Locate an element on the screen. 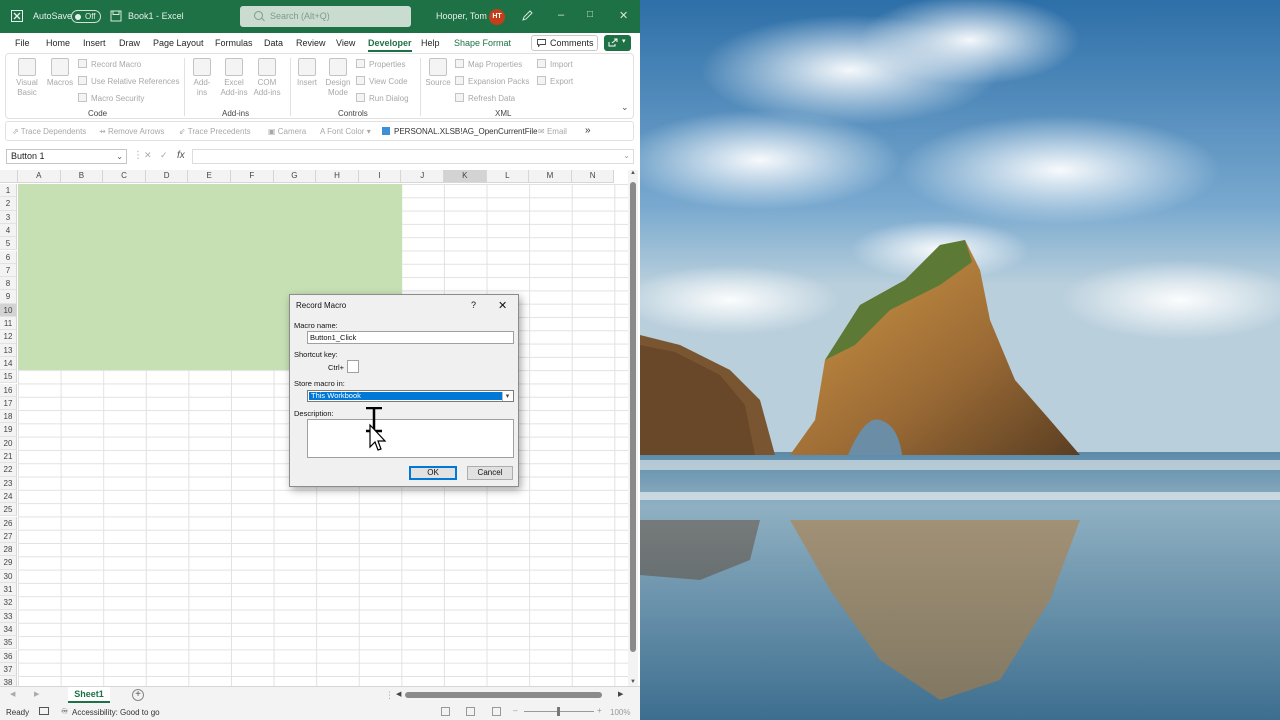  camera-button: ▣ Camera is located at coordinates (287, 131).